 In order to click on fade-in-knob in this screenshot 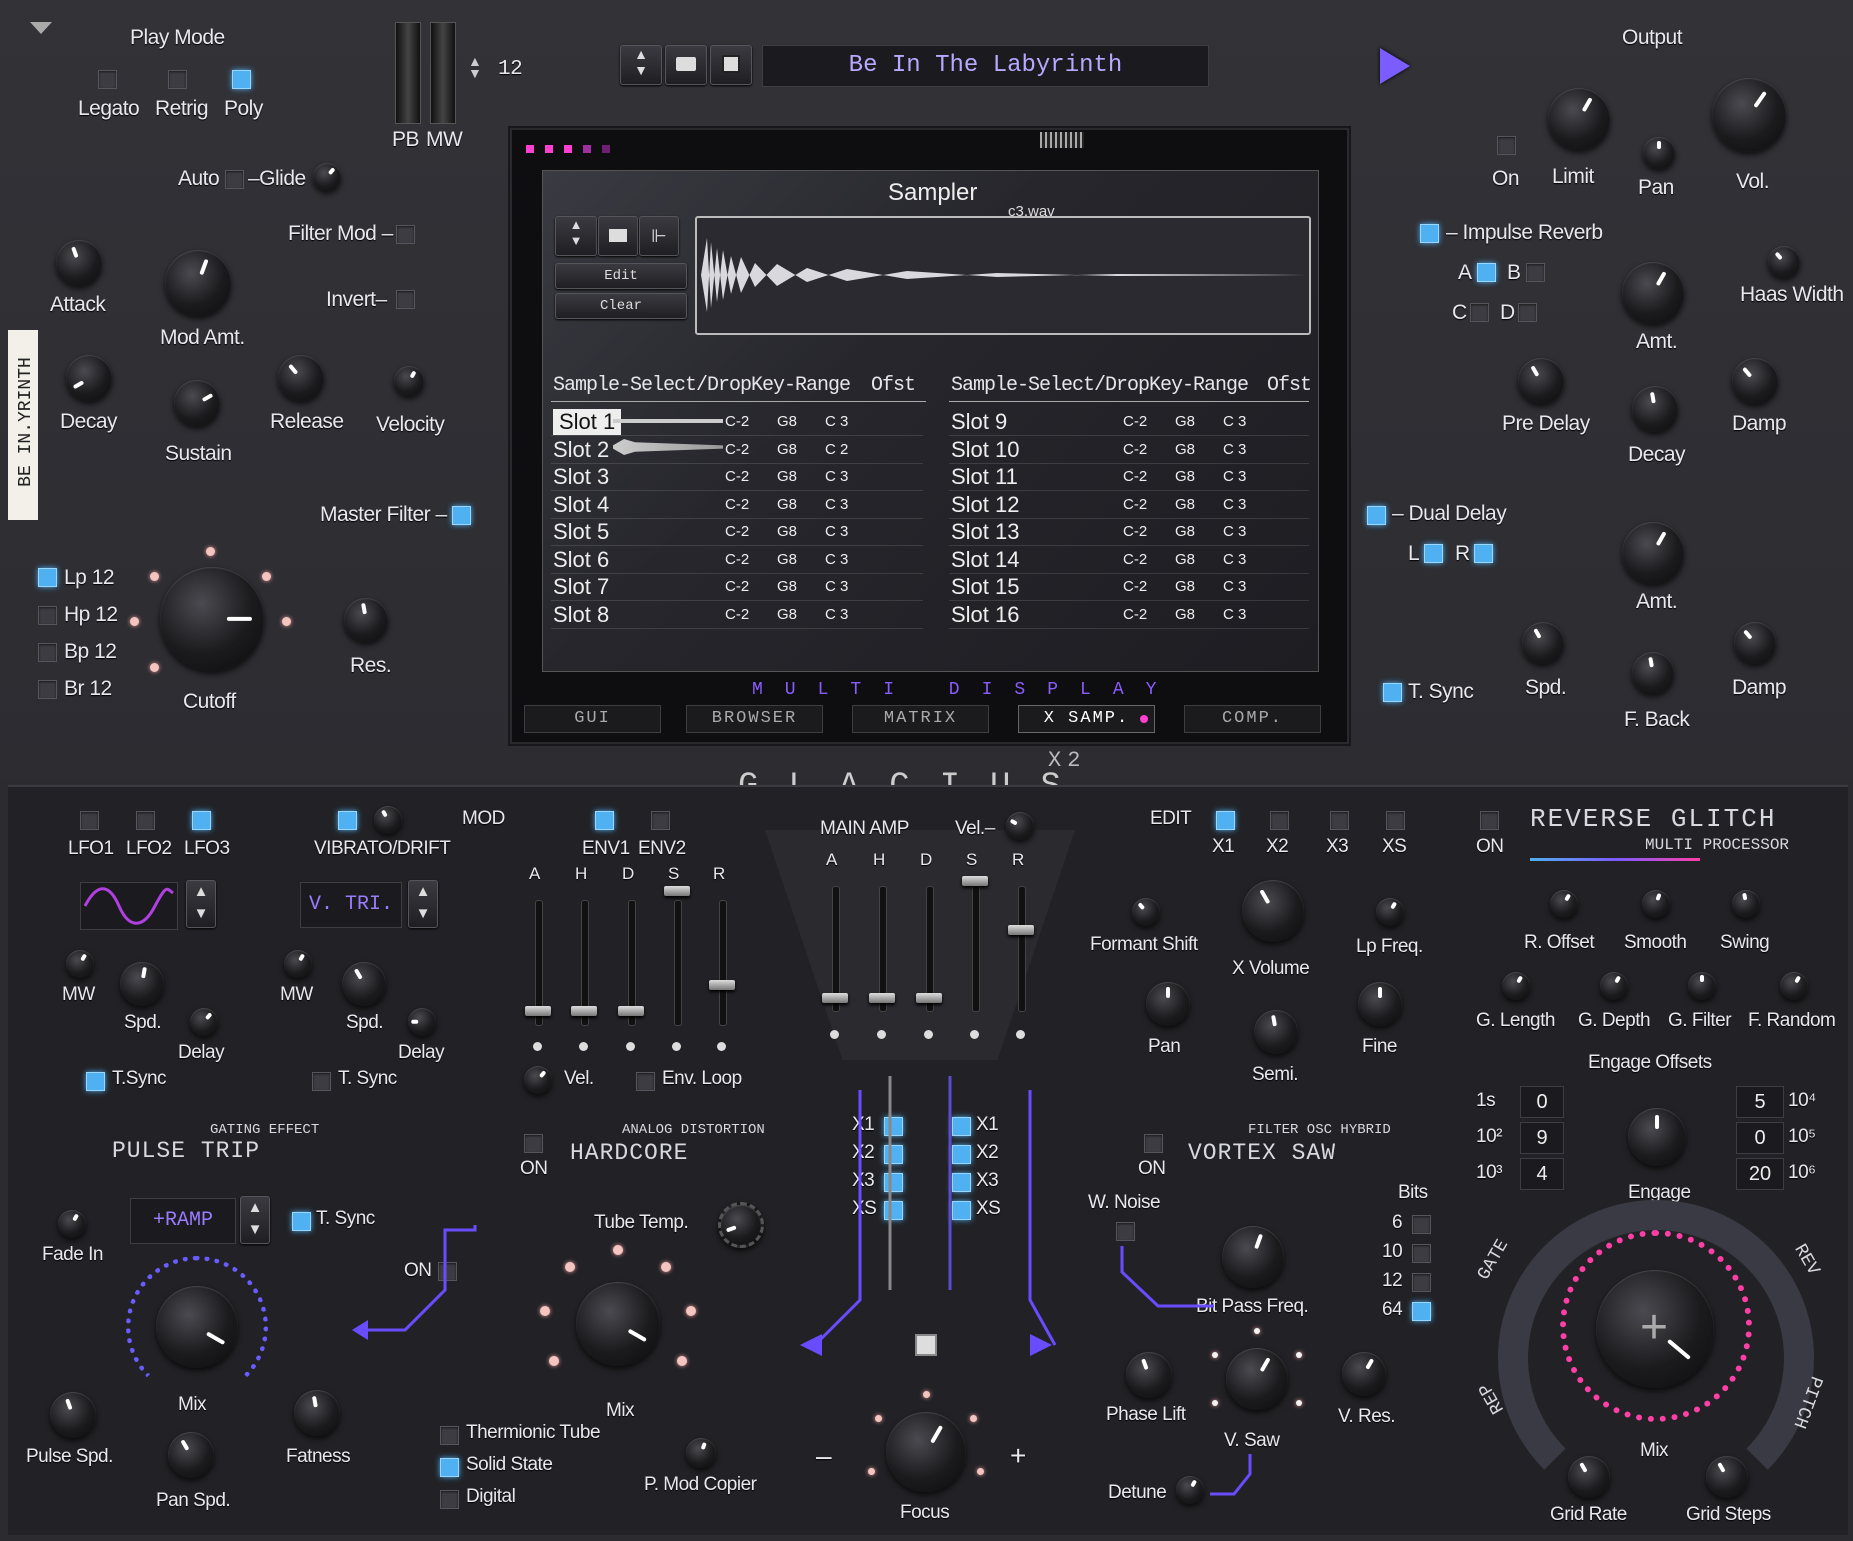, I will do `click(72, 1224)`.